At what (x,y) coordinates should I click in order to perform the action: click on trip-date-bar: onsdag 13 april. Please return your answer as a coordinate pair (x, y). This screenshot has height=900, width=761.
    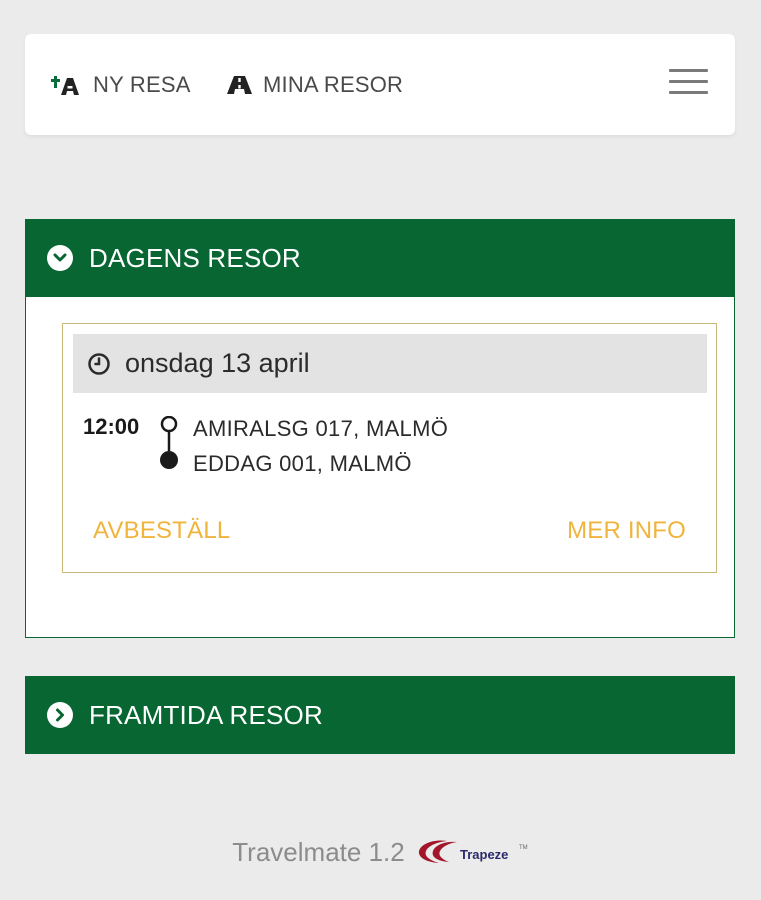
    Looking at the image, I should click on (390, 363).